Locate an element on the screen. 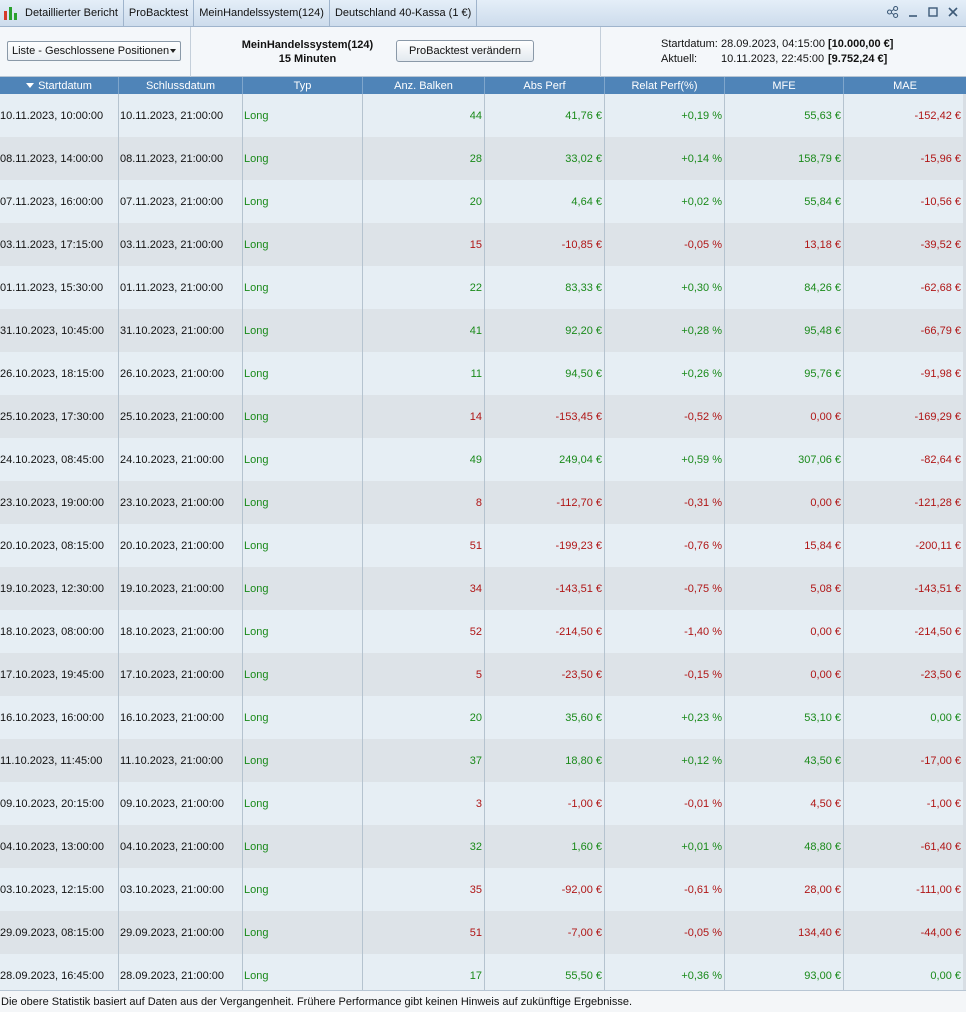  cell-mae: -15,96 € is located at coordinates (940, 158).